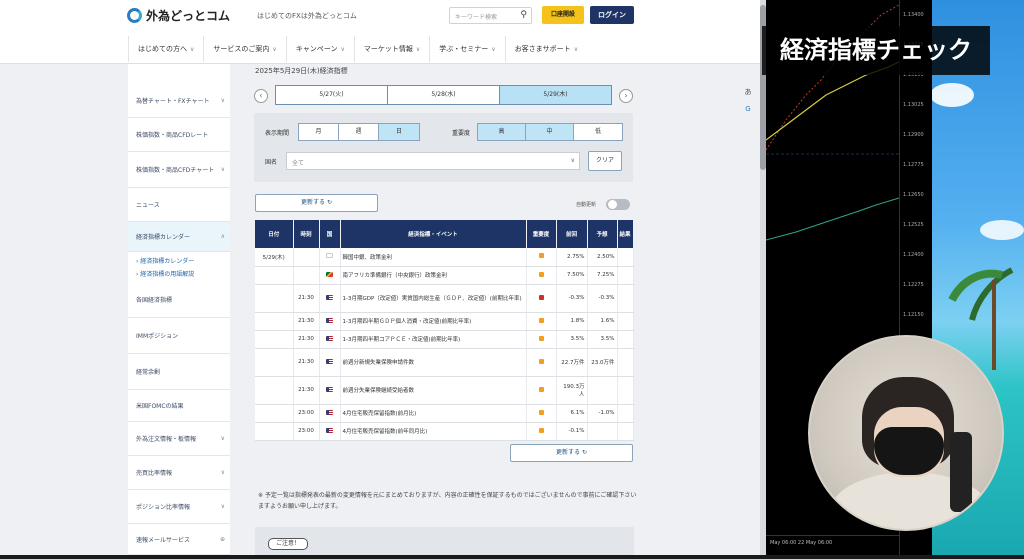  What do you see at coordinates (542, 49) in the screenshot?
I see `nav-label: お客さまサポート` at bounding box center [542, 49].